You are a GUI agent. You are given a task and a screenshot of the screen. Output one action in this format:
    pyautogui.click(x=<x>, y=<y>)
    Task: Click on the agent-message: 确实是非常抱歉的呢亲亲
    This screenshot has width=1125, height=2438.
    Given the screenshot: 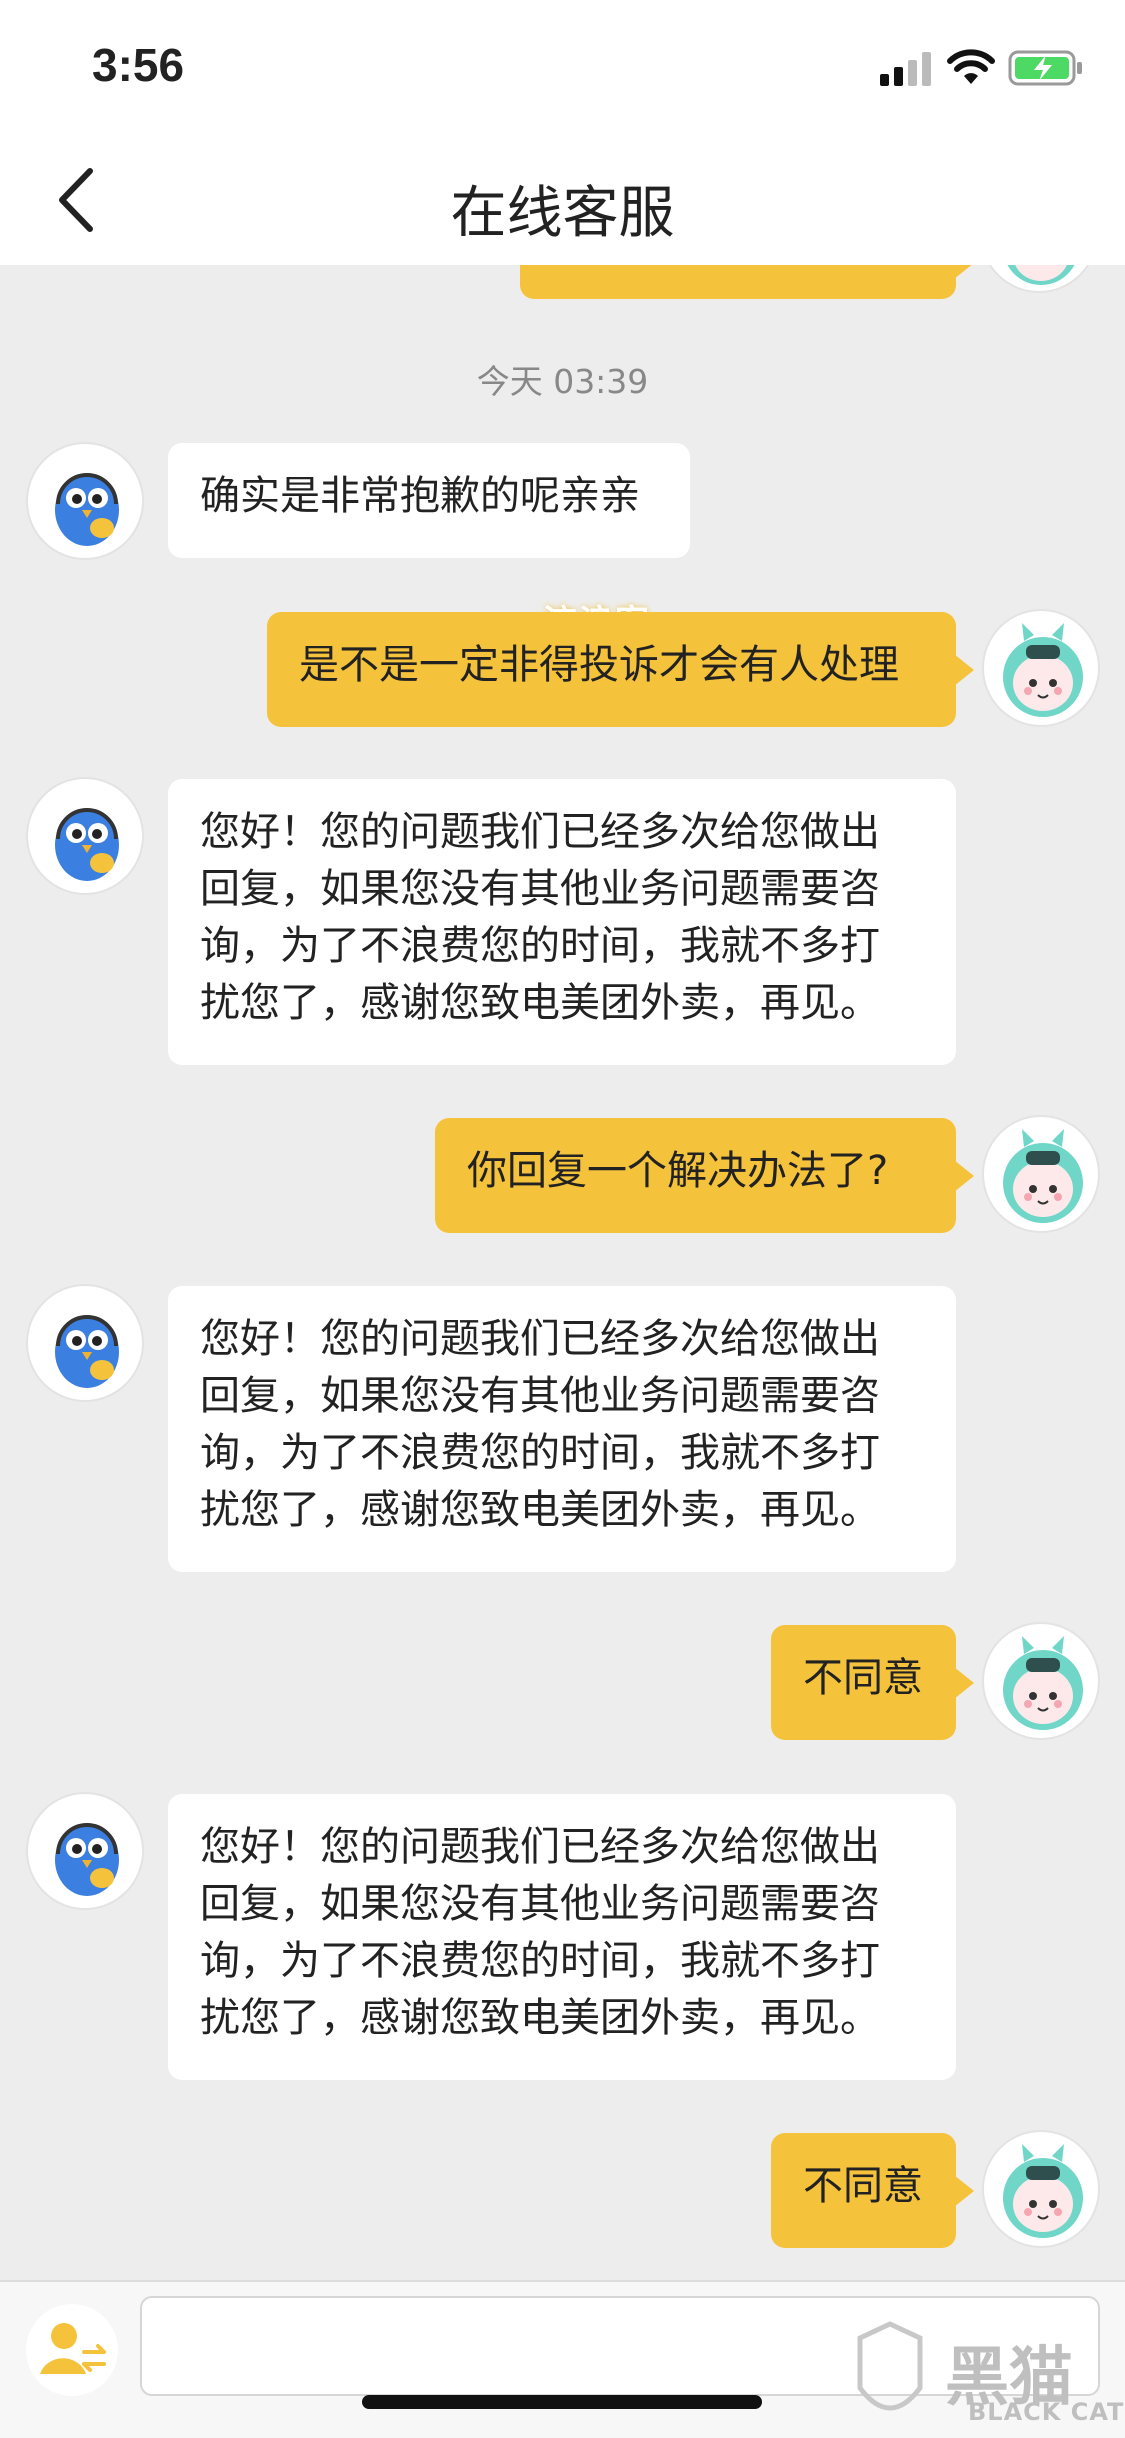 What is the action you would take?
    pyautogui.click(x=429, y=500)
    